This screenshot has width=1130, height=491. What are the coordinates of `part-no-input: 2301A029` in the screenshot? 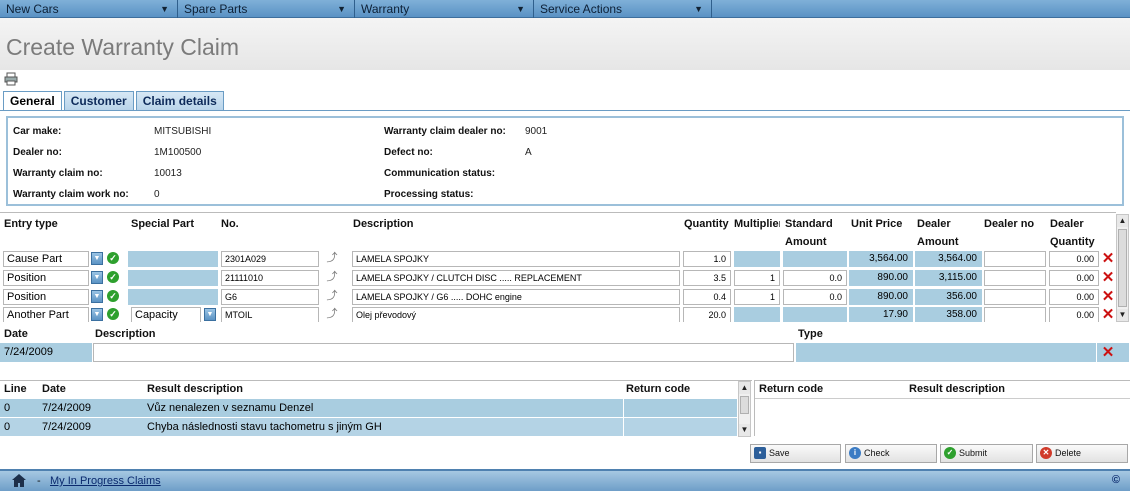 It's located at (270, 259).